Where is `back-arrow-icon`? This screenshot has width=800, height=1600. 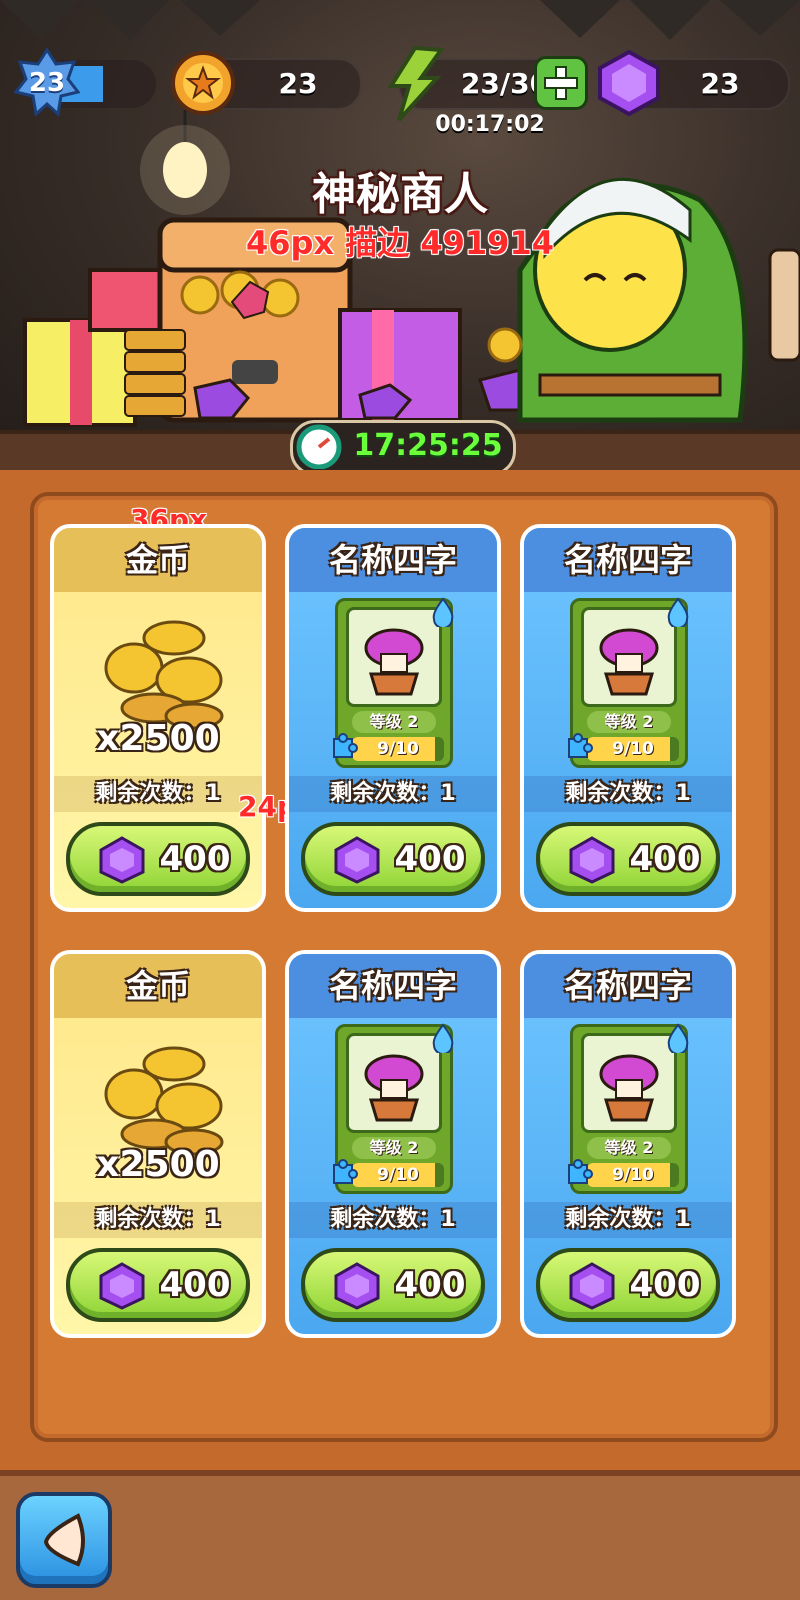 back-arrow-icon is located at coordinates (64, 1540).